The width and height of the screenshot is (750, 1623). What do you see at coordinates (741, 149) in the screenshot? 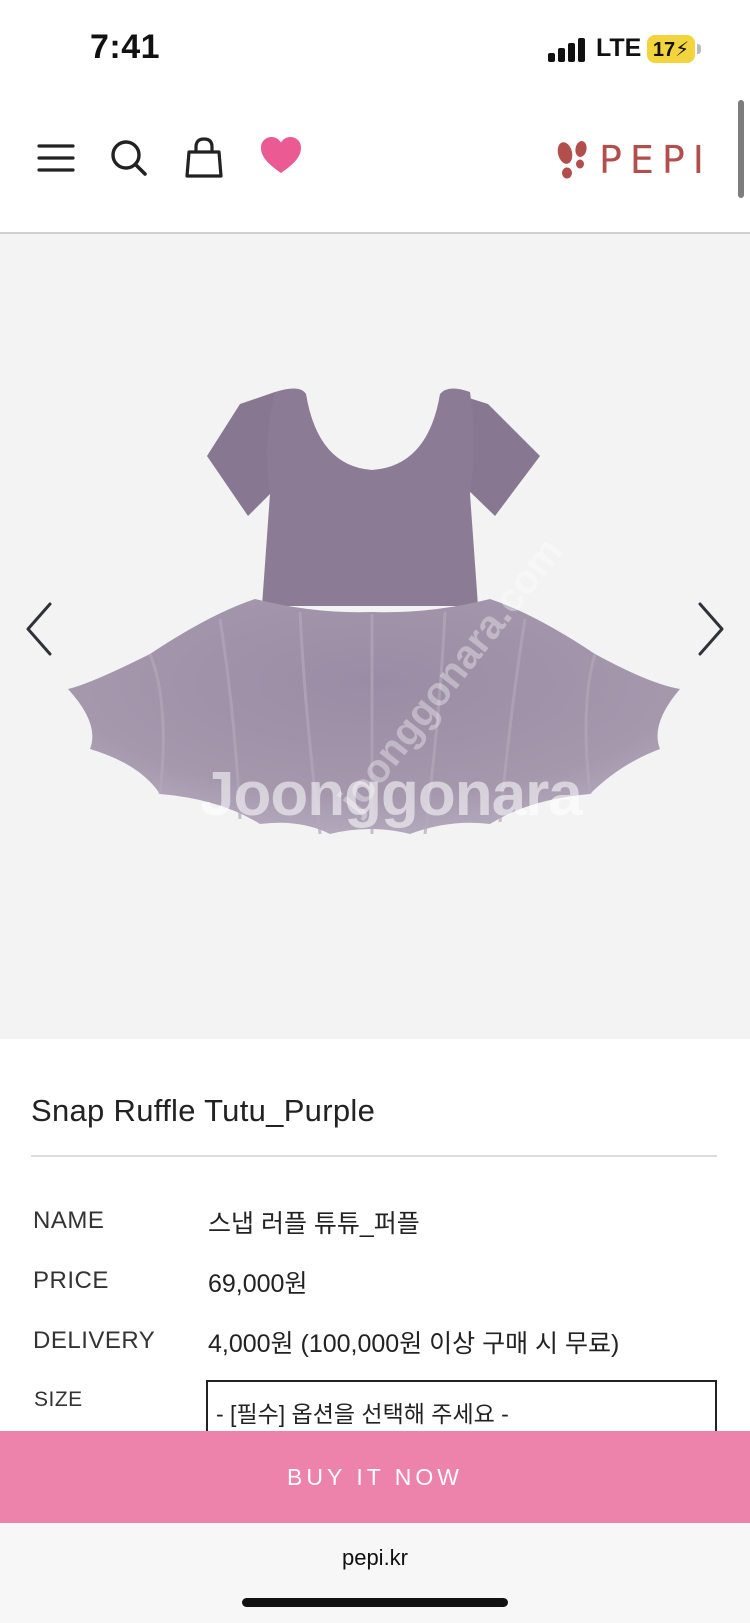
I see `page-scrollbar` at bounding box center [741, 149].